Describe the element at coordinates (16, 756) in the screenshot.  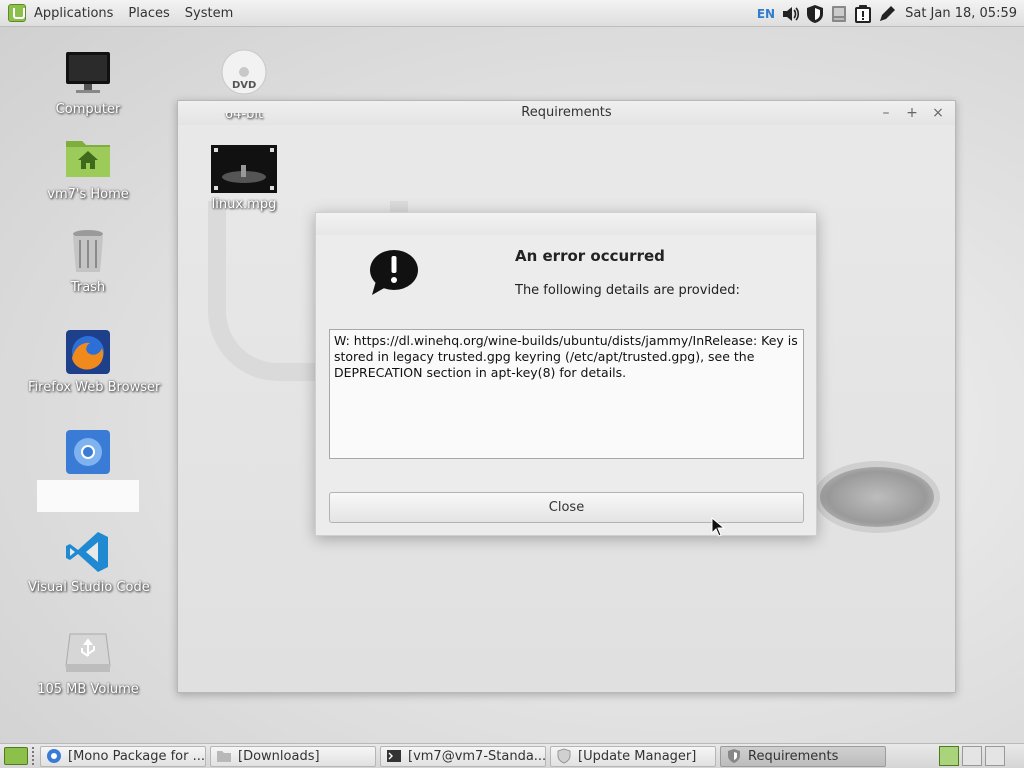
I see `show-desktop-button` at that location.